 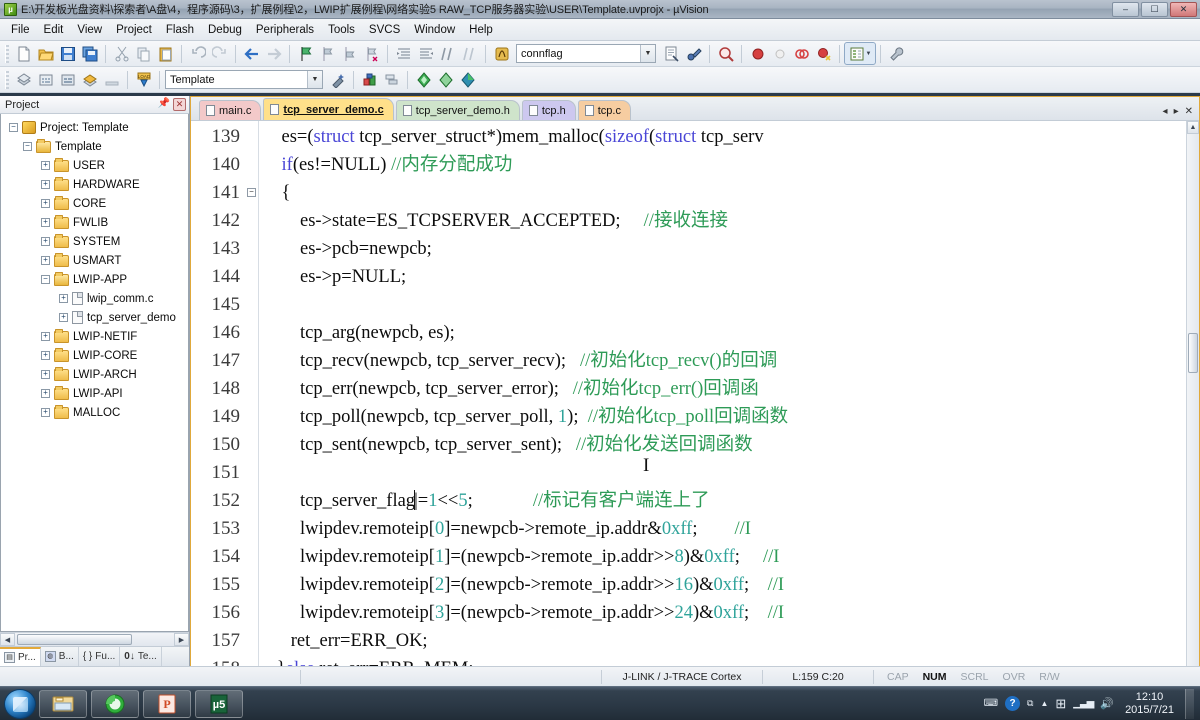 I want to click on redo-icon, so click(x=219, y=53).